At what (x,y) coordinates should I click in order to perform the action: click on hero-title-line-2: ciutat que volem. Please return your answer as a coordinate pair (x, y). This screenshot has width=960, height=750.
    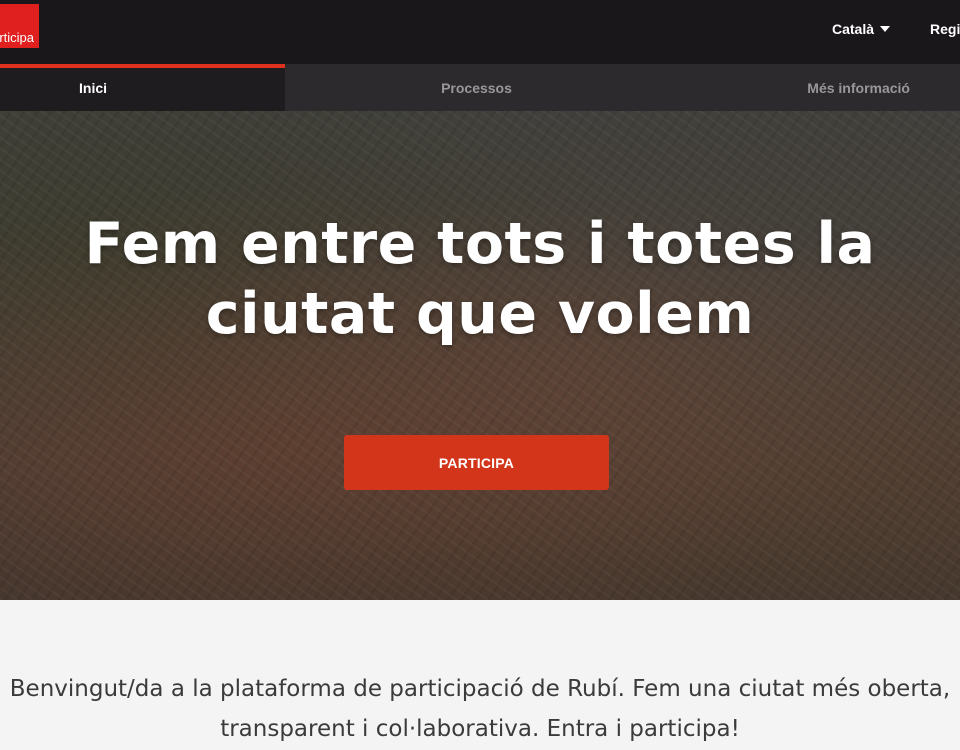
    Looking at the image, I should click on (480, 314).